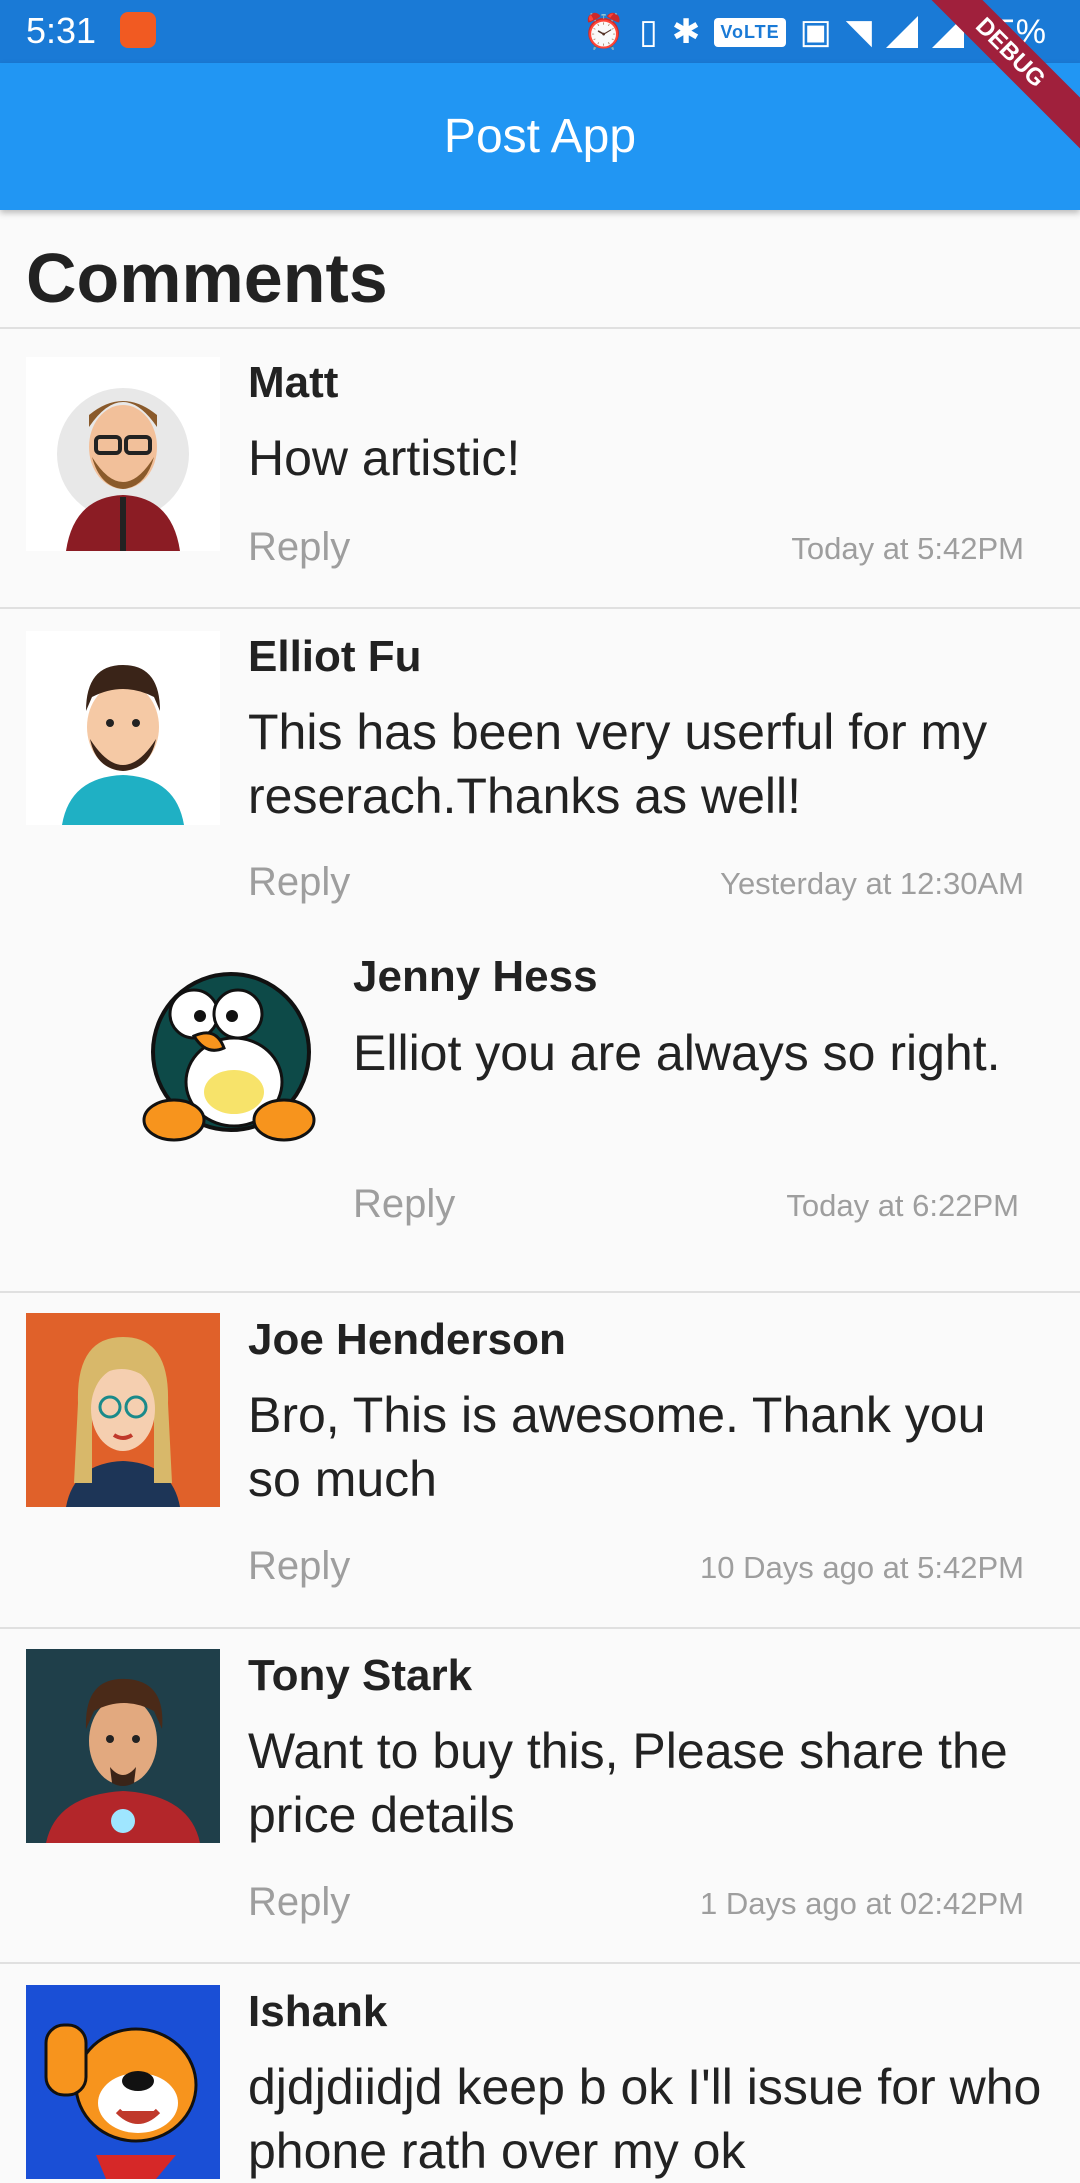 The image size is (1080, 2183). Describe the element at coordinates (617, 1447) in the screenshot. I see `comment-text: Bro, This is awesome. Thank you so much` at that location.